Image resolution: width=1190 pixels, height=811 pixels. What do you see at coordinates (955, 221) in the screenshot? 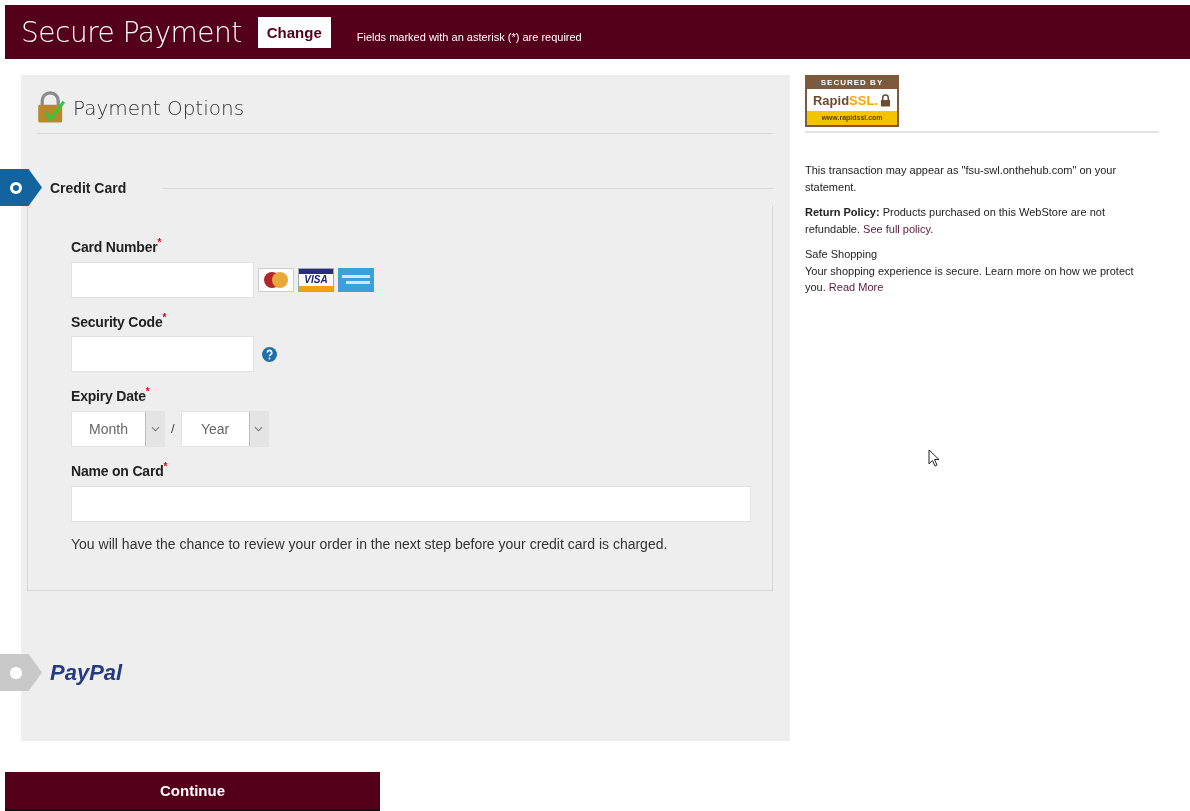
I see `return-policy-text: Return Policy: Products purchased on this WebStore are not refundable. See full policy.` at bounding box center [955, 221].